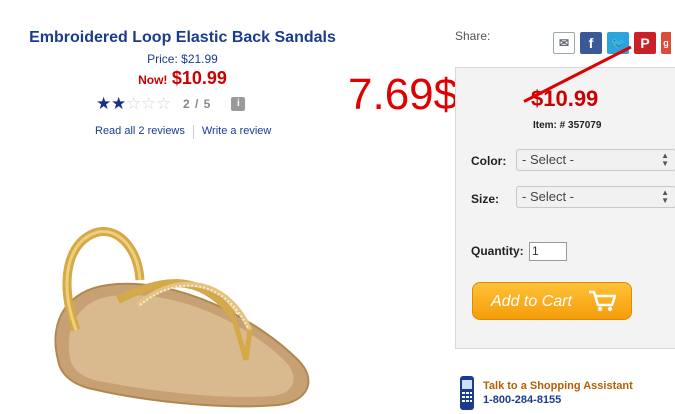  I want to click on email-icon: ✉, so click(564, 43).